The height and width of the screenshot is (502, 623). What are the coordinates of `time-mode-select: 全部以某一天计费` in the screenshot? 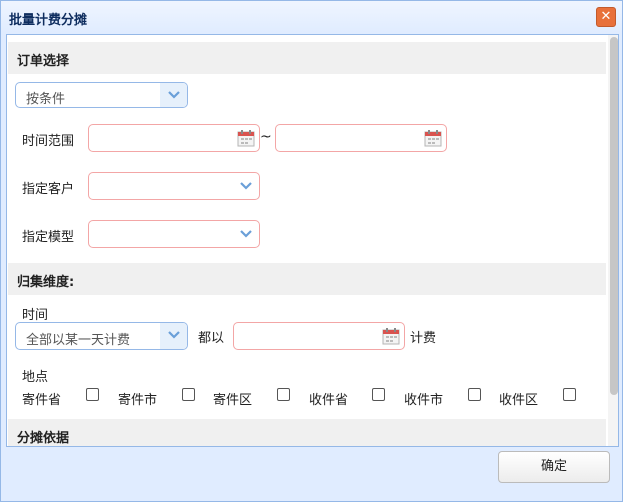 It's located at (101, 336).